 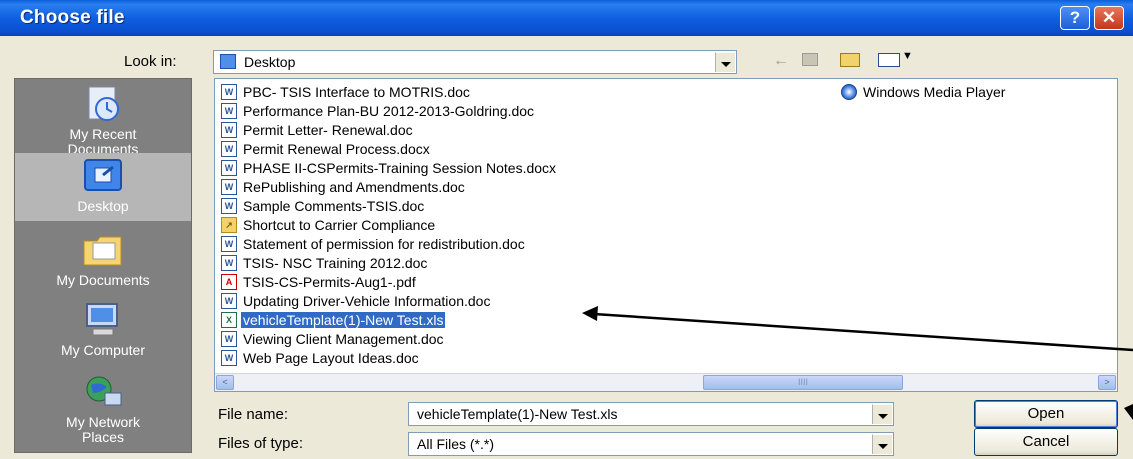 I want to click on annotation-arrow, so click(x=857, y=363).